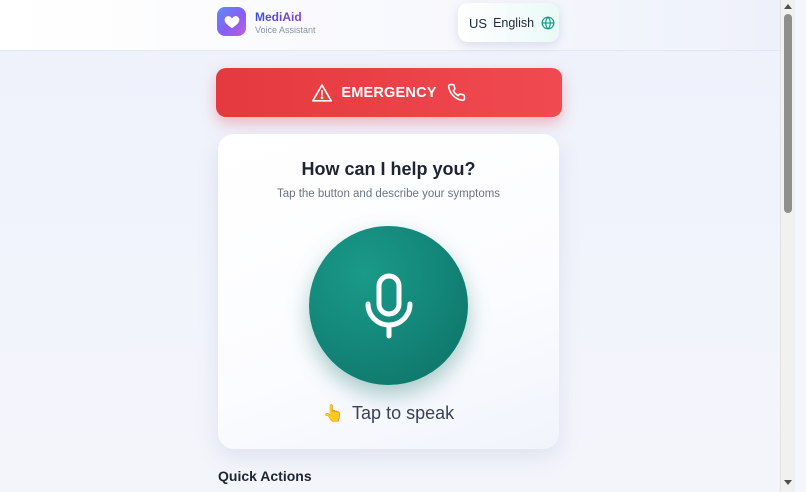 The image size is (806, 492). What do you see at coordinates (514, 22) in the screenshot?
I see `language-label: English` at bounding box center [514, 22].